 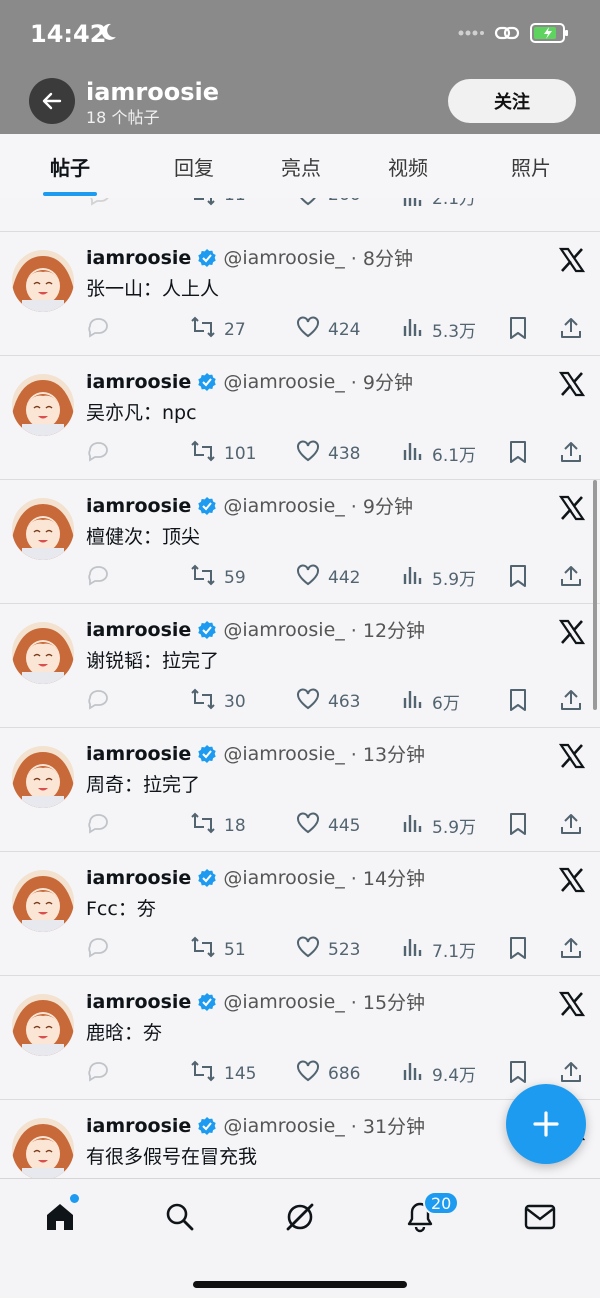 What do you see at coordinates (328, 949) in the screenshot?
I see `like-button: 523` at bounding box center [328, 949].